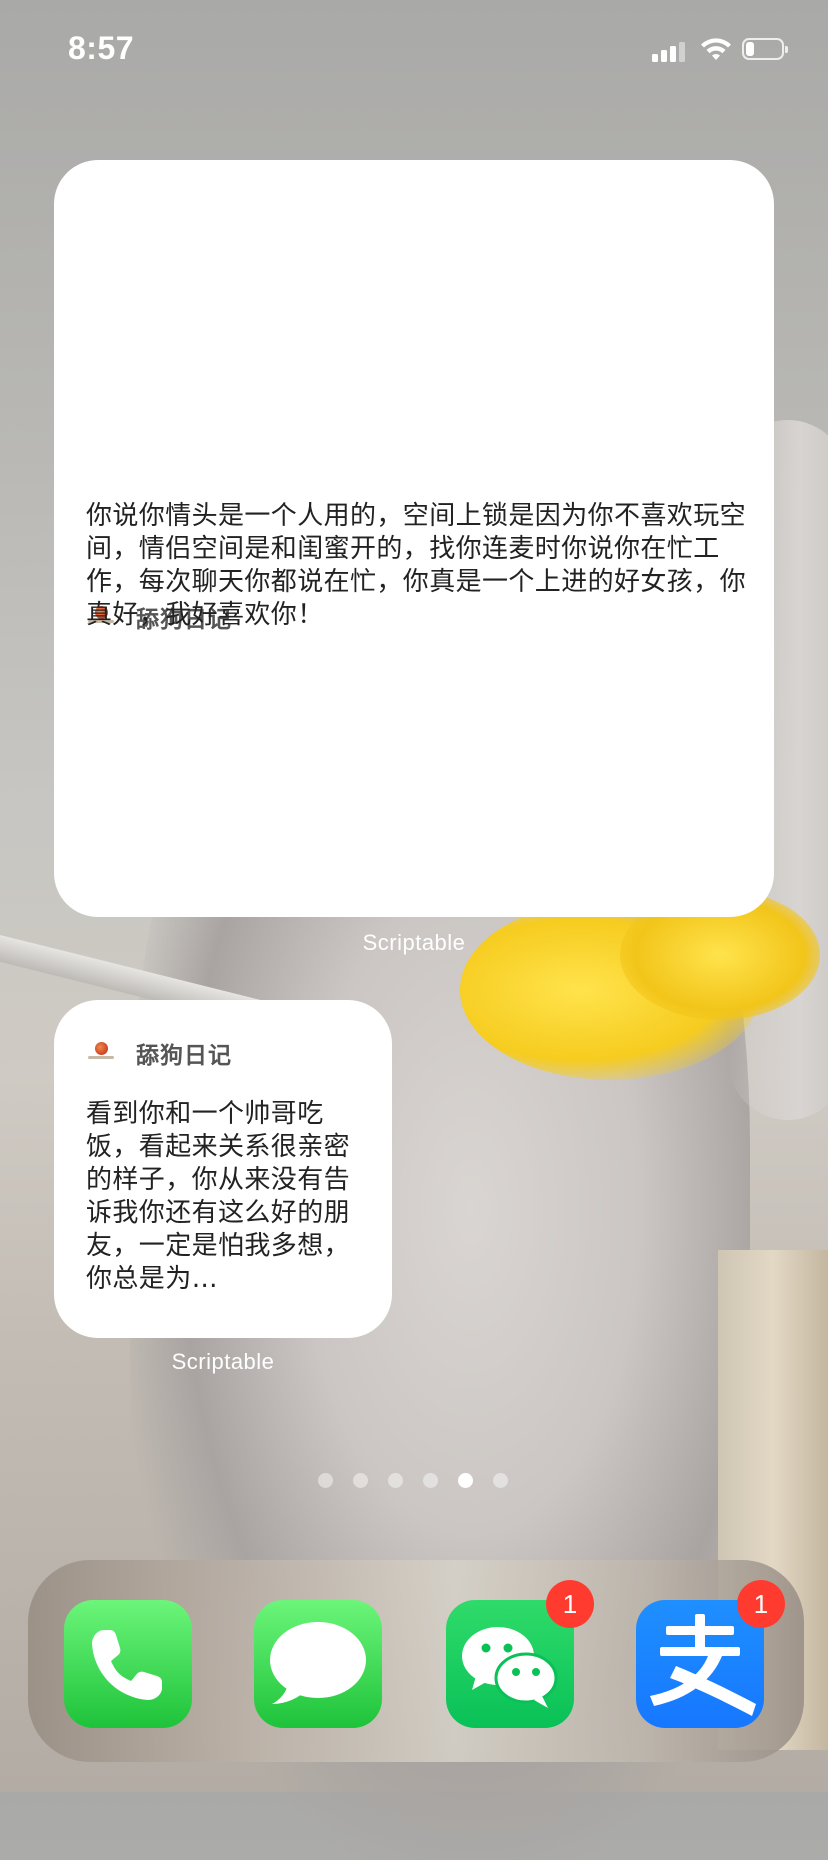 This screenshot has height=1860, width=828. I want to click on widget-header: 舔狗日记, so click(160, 1053).